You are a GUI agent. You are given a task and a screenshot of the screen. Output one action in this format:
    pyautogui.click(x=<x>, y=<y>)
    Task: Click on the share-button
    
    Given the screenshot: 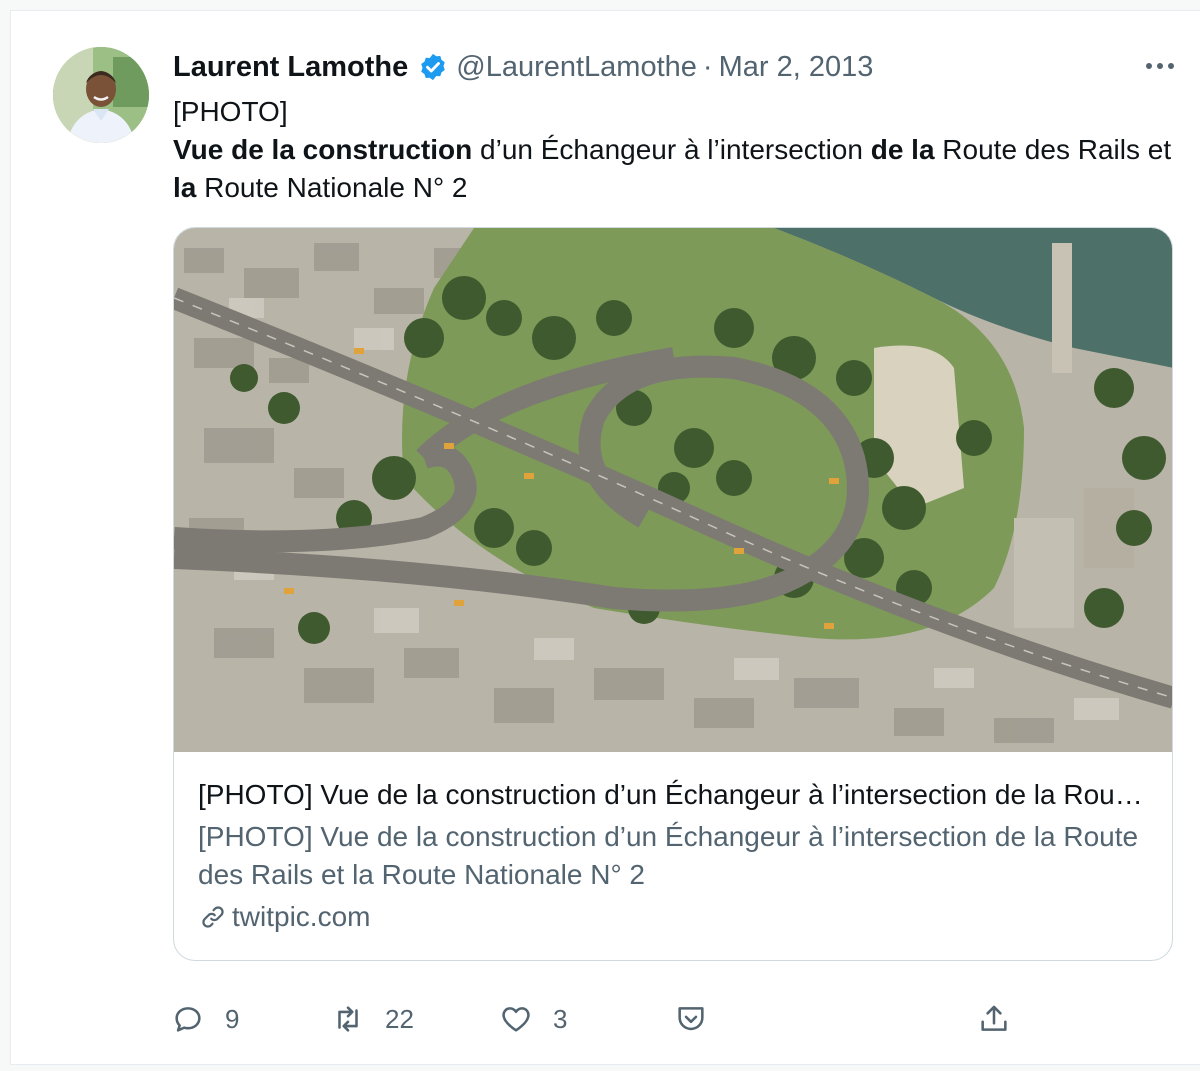 What is the action you would take?
    pyautogui.click(x=994, y=1019)
    